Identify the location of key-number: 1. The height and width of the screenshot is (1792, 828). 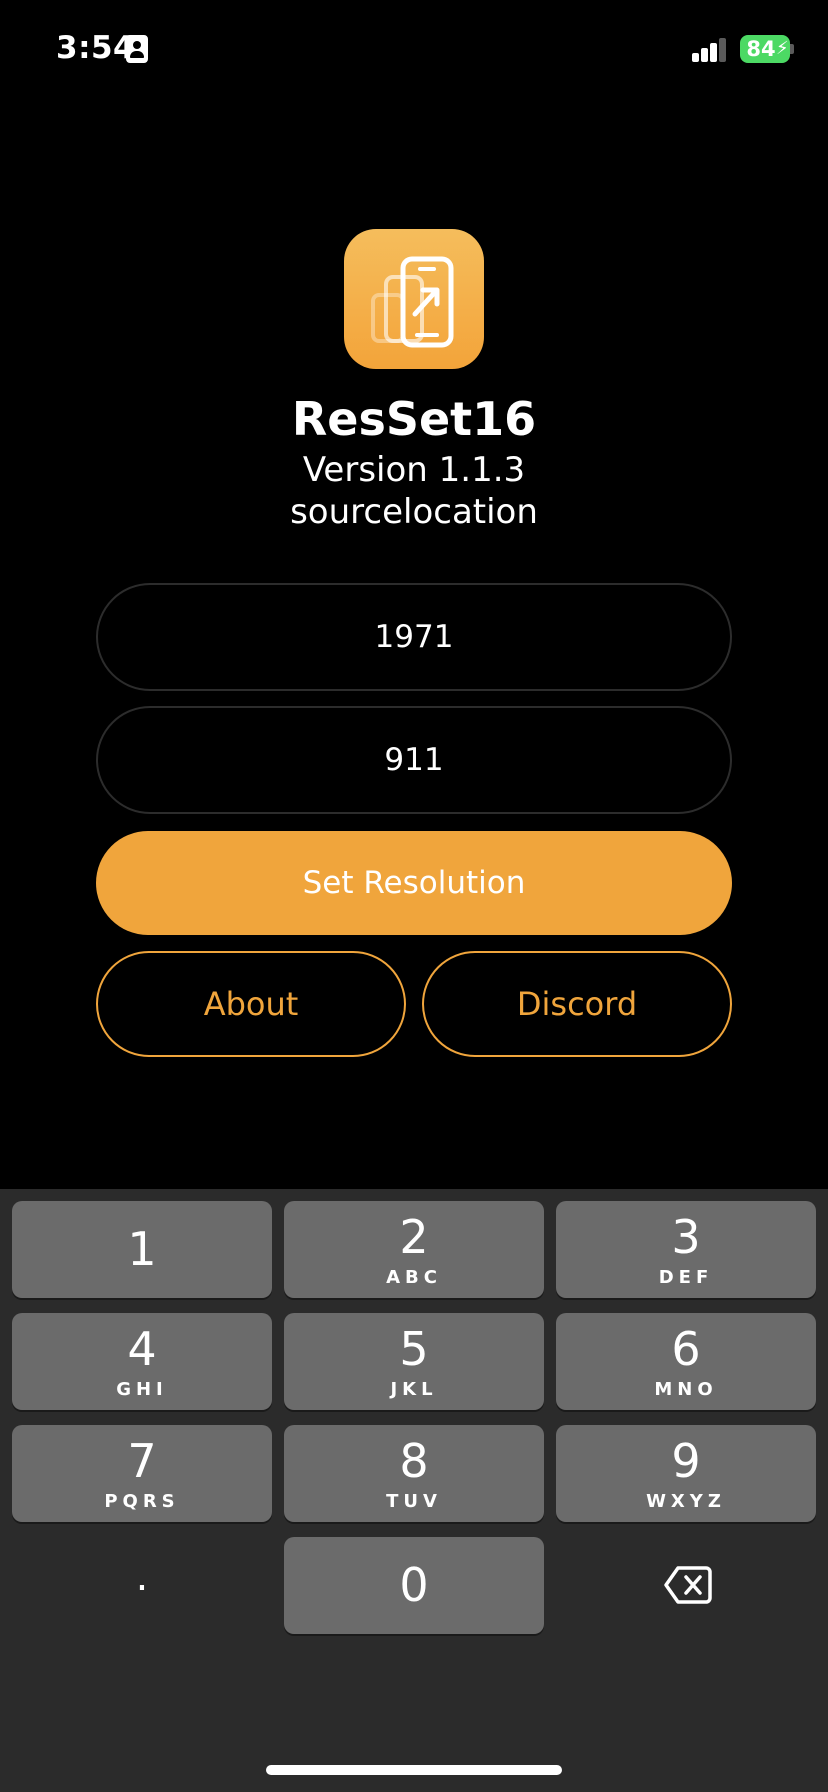
(142, 1249).